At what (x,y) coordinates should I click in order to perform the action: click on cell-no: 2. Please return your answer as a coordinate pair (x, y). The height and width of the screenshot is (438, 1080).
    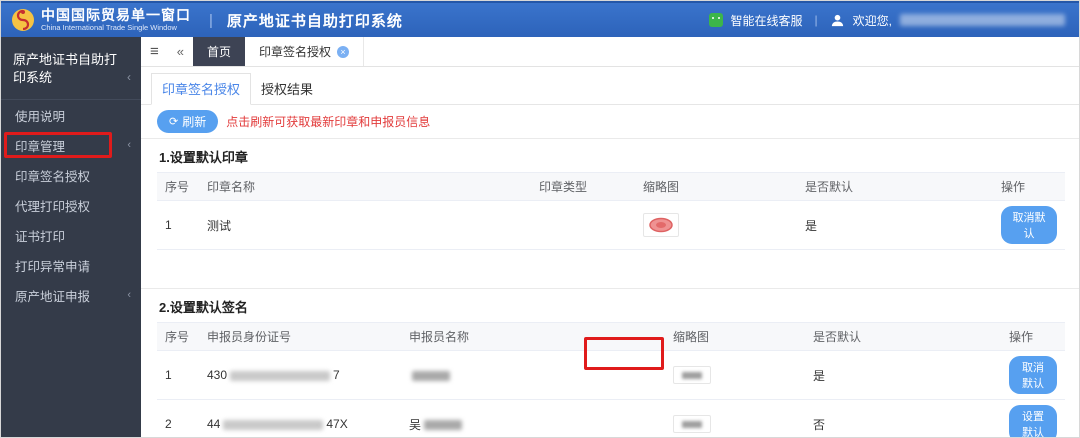
    Looking at the image, I should click on (178, 418).